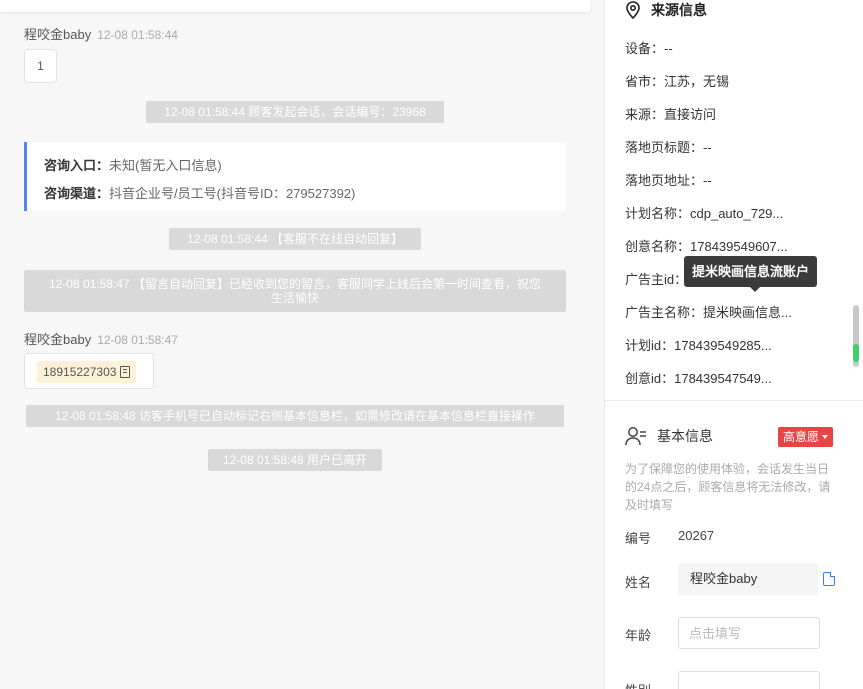  I want to click on source-device: 设备：--, so click(649, 48).